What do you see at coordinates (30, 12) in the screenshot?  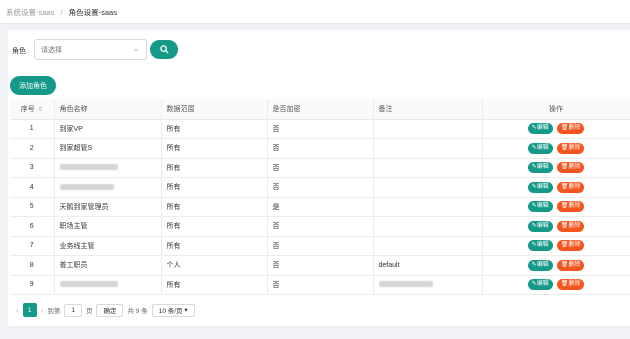 I see `breadcrumb-parent: 系统设置-saas` at bounding box center [30, 12].